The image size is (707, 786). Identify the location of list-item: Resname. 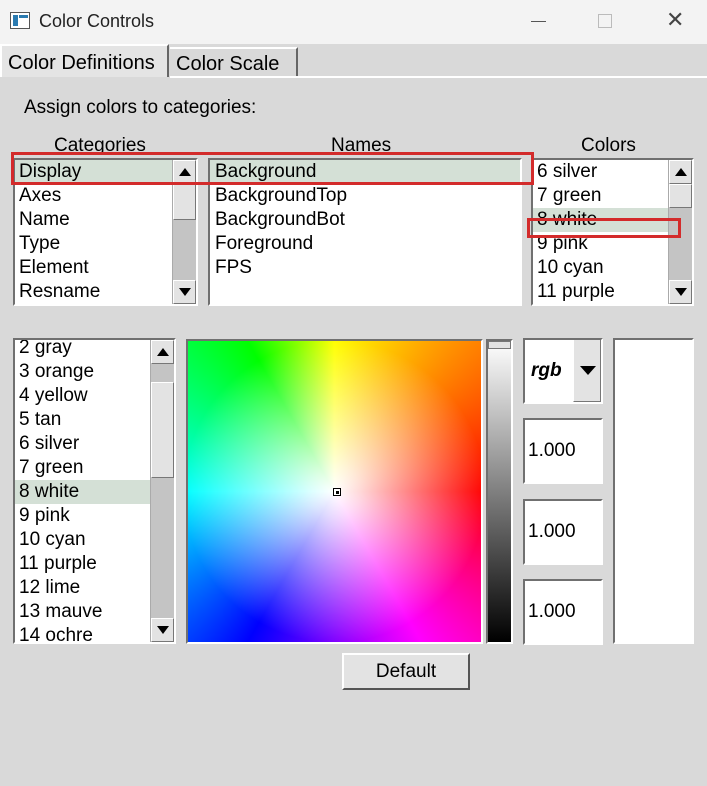
(93, 292).